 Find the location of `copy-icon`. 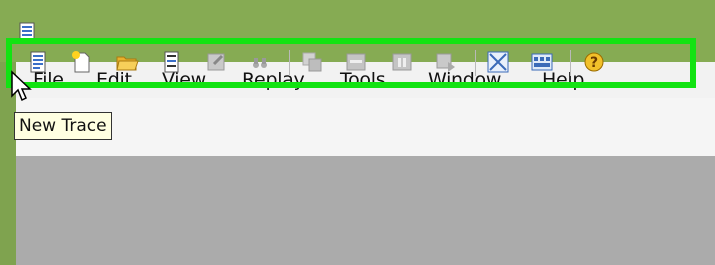

copy-icon is located at coordinates (312, 62).